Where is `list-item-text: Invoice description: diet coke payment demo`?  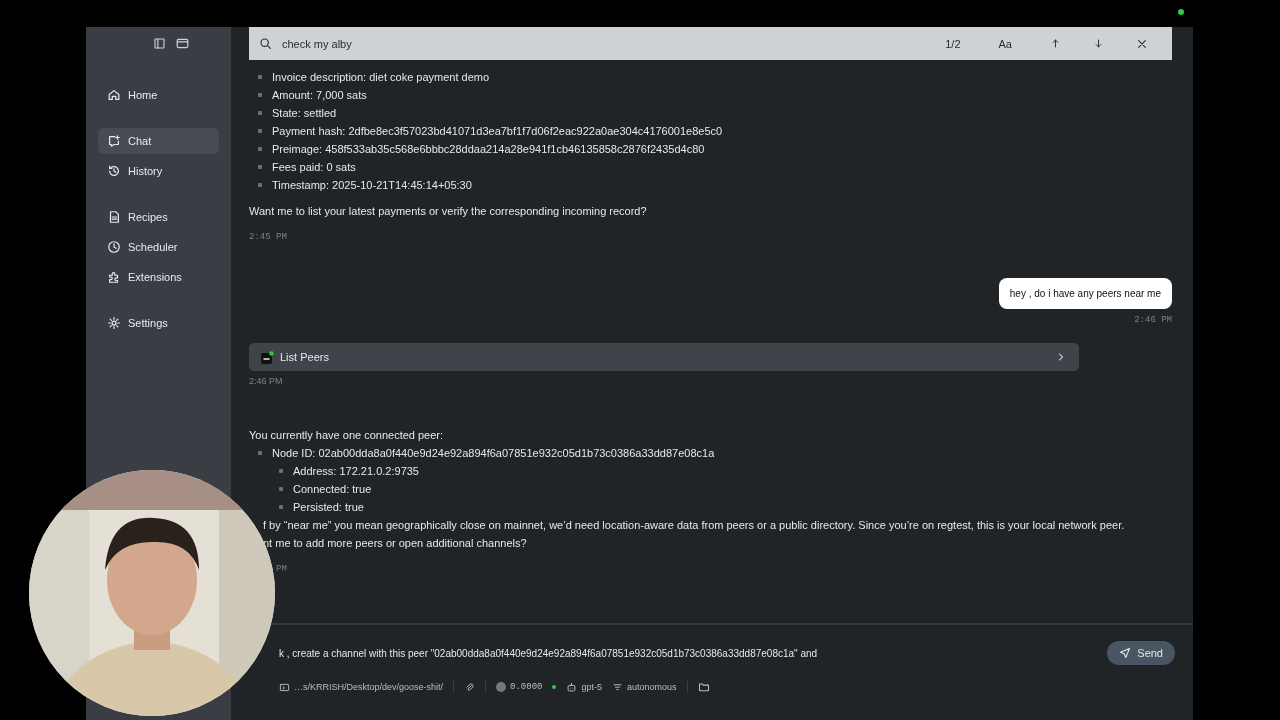 list-item-text: Invoice description: diet coke payment demo is located at coordinates (381, 77).